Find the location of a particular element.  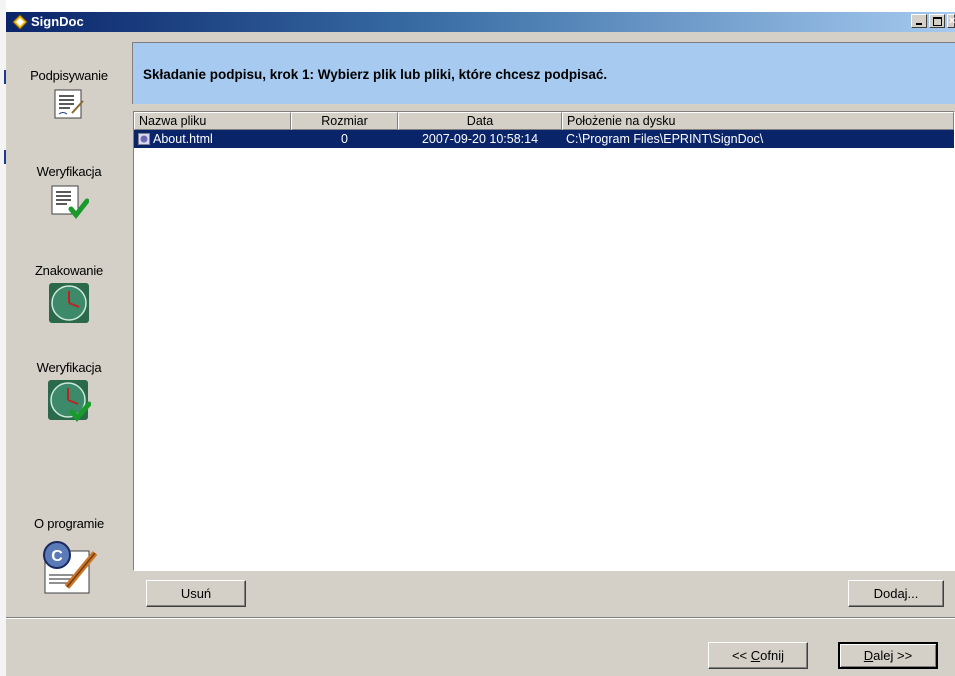

sidebar-item-label: Podpisywanie is located at coordinates (69, 75).